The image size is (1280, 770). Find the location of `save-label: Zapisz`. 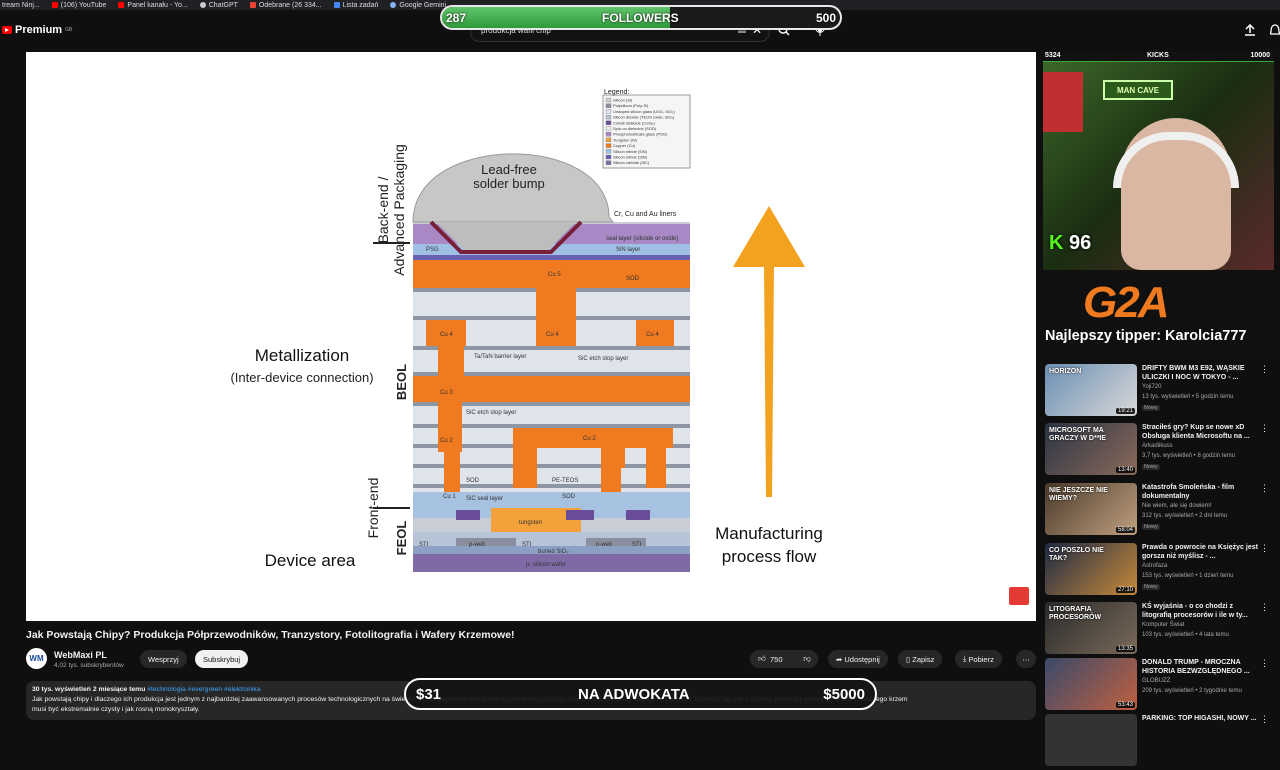

save-label: Zapisz is located at coordinates (923, 659).